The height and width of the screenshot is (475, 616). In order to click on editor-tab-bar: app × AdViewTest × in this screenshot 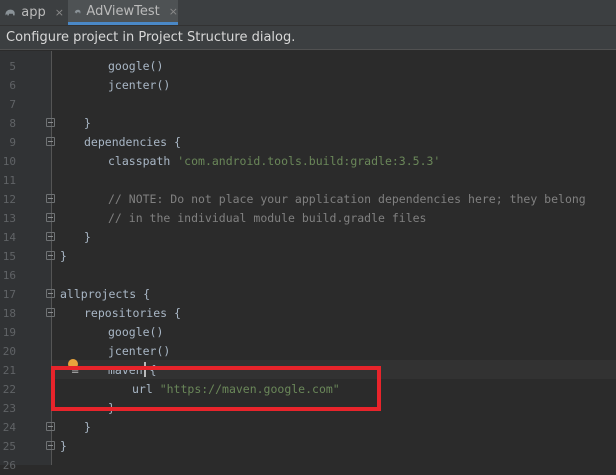, I will do `click(308, 13)`.